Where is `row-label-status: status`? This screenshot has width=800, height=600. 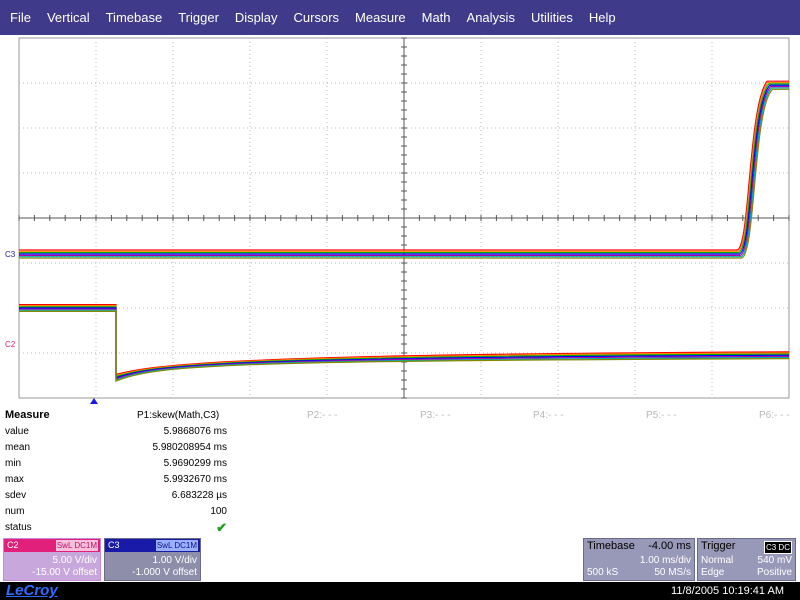
row-label-status: status is located at coordinates (18, 527).